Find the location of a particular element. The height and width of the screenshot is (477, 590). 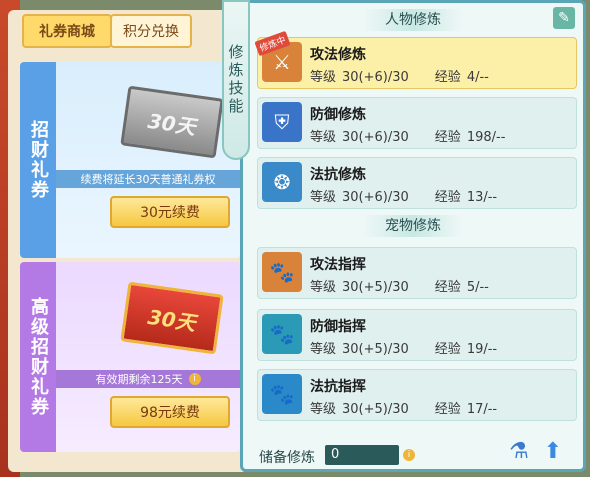

character-cultivation-header: 人物修炼 is located at coordinates (413, 20).